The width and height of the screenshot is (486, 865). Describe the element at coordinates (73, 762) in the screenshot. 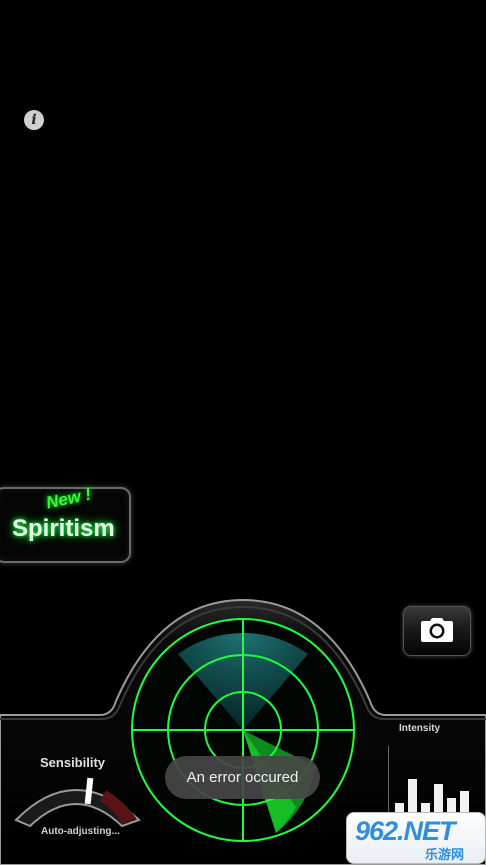

I see `sensibility-title: Sensibility` at that location.